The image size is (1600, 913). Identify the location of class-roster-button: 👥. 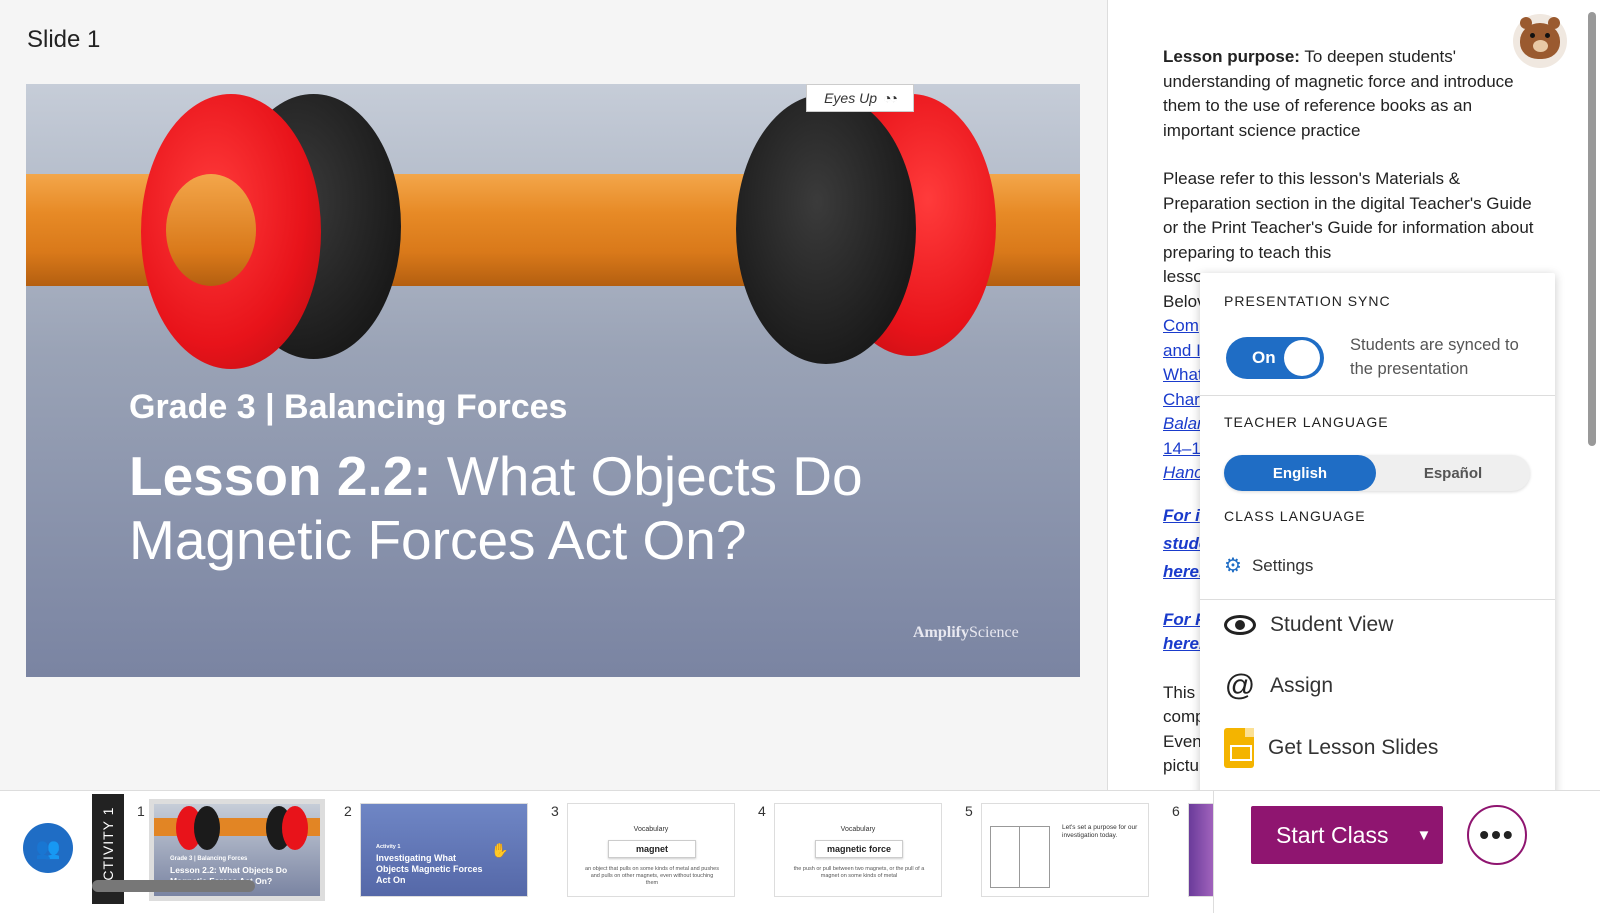
(48, 848).